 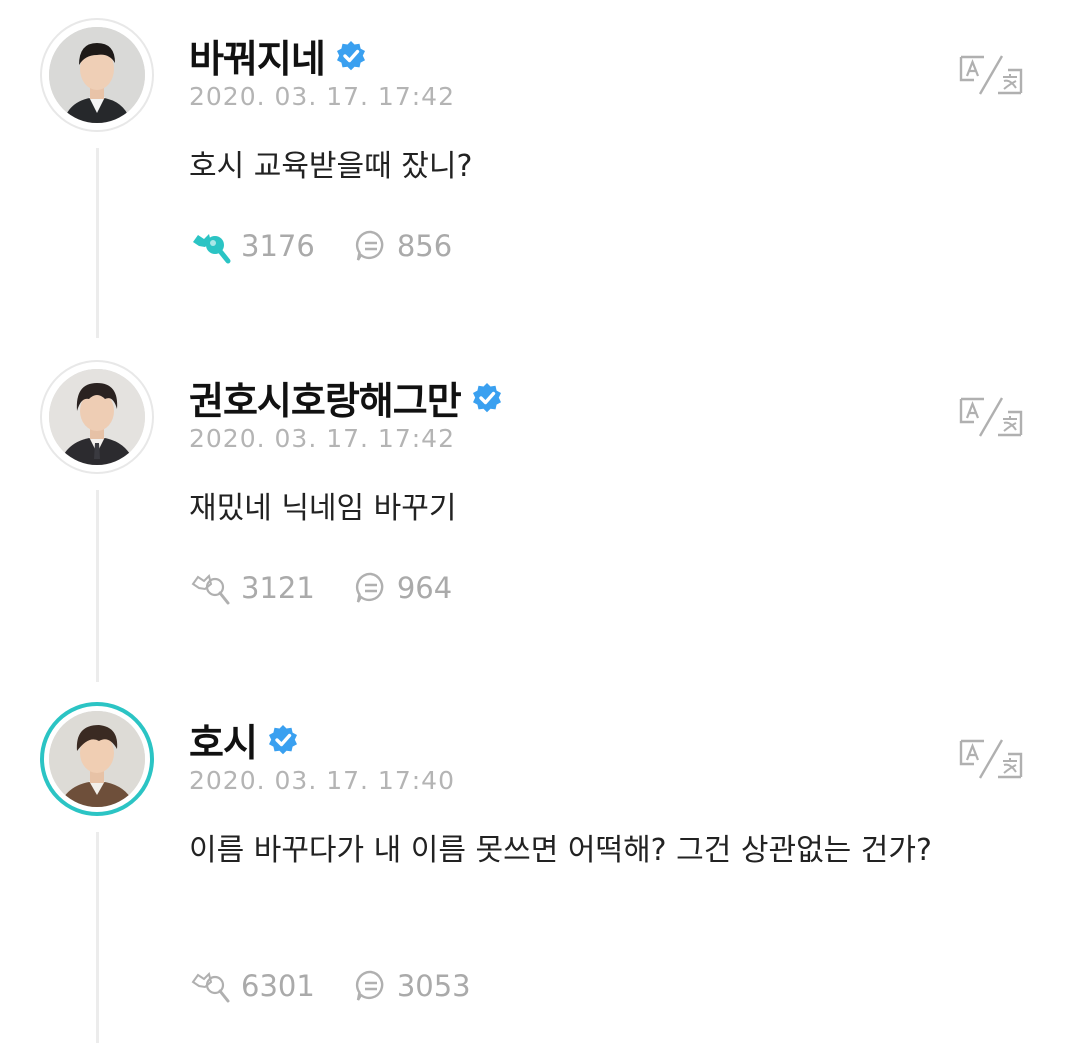 What do you see at coordinates (278, 986) in the screenshot?
I see `like-count: 6301` at bounding box center [278, 986].